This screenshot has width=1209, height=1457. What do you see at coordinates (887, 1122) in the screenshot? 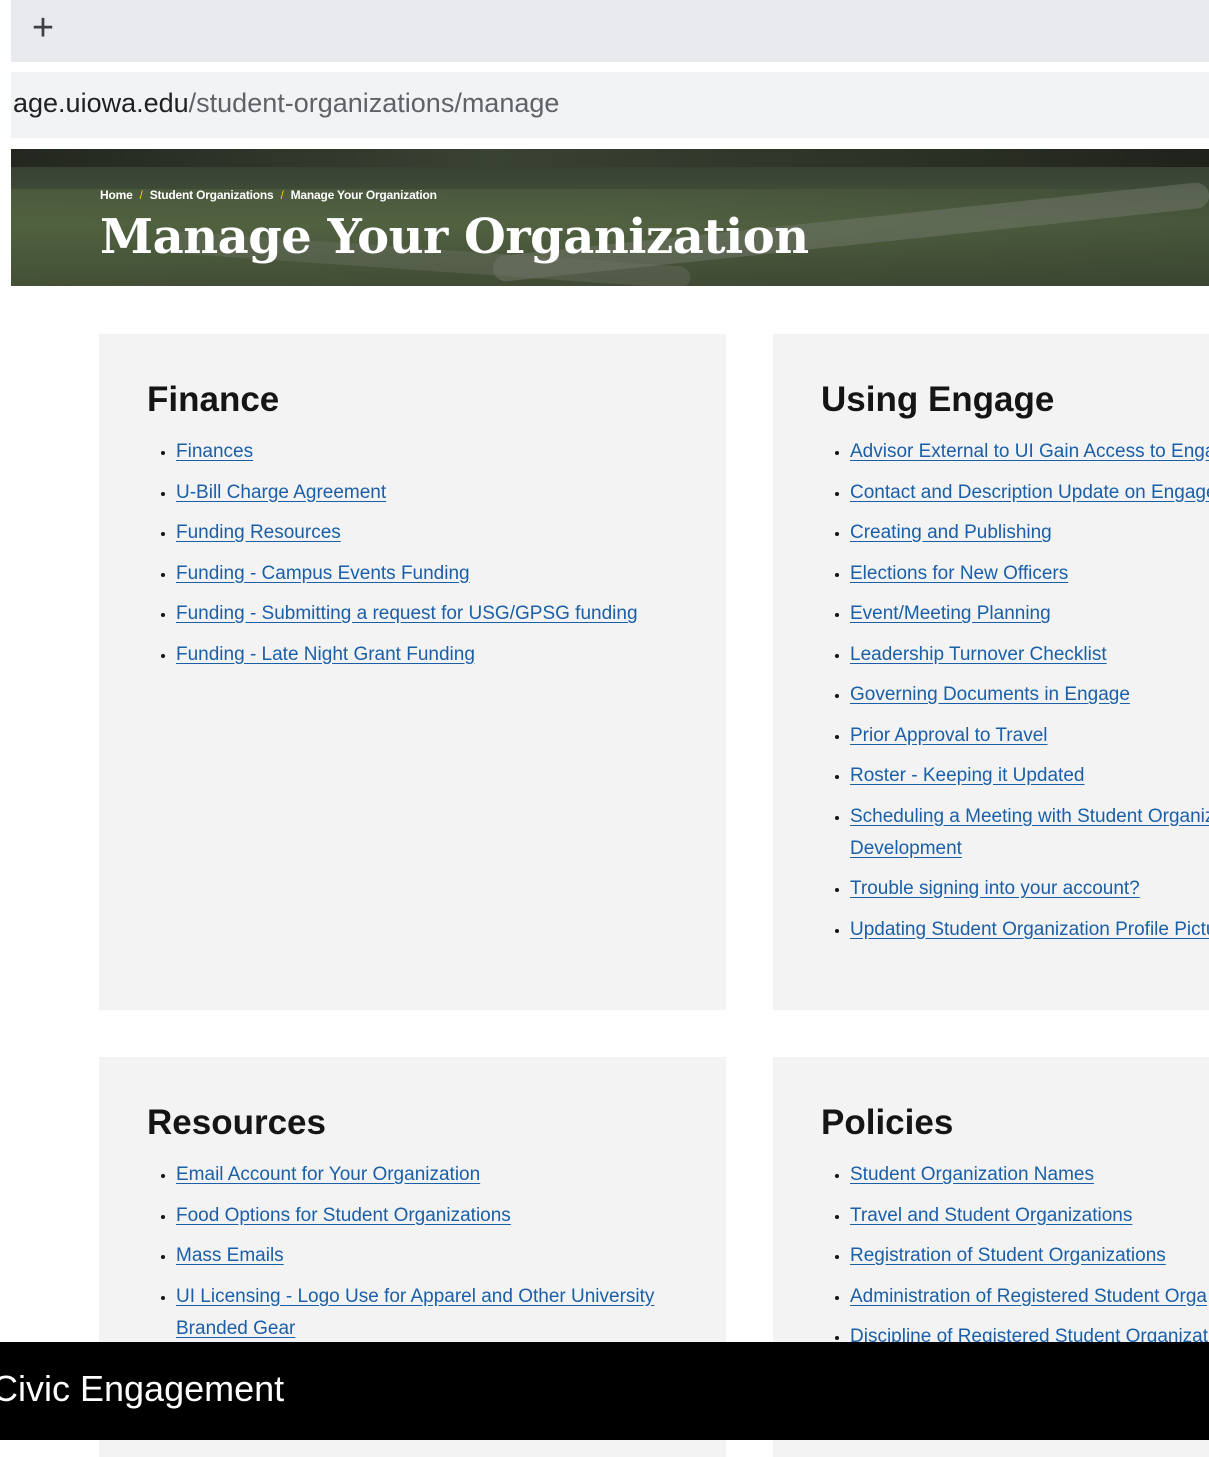
I see `card-title: Policies` at bounding box center [887, 1122].